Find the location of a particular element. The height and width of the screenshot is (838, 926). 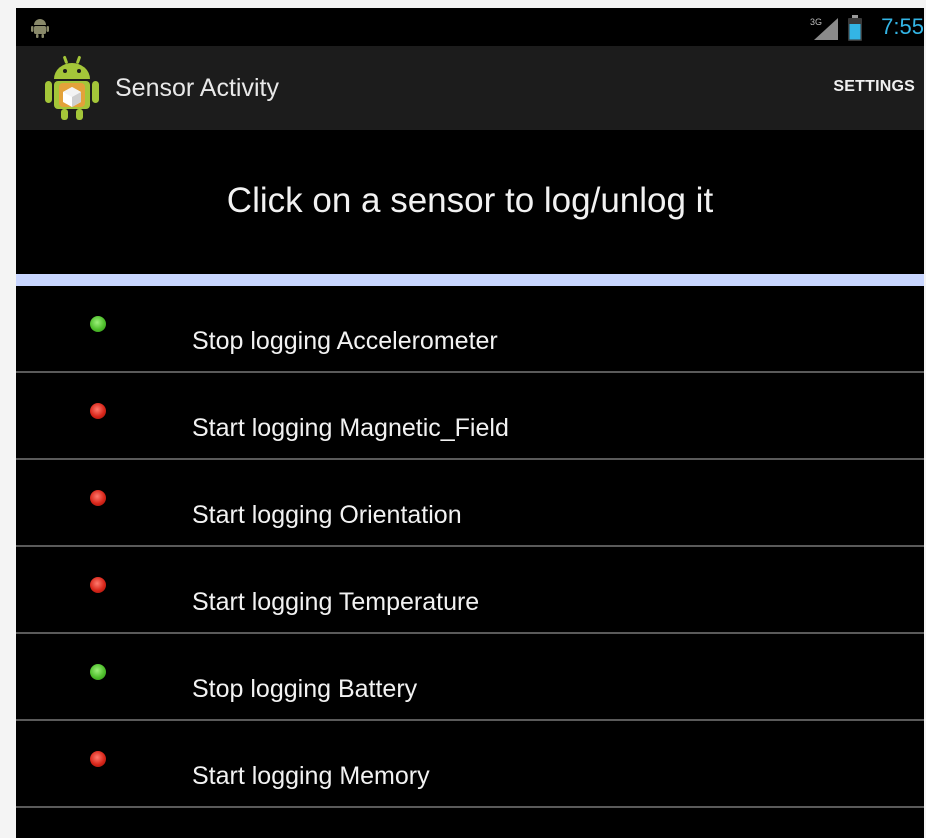

sensor-item-label: Start logging Magnetic_Field is located at coordinates (350, 428).